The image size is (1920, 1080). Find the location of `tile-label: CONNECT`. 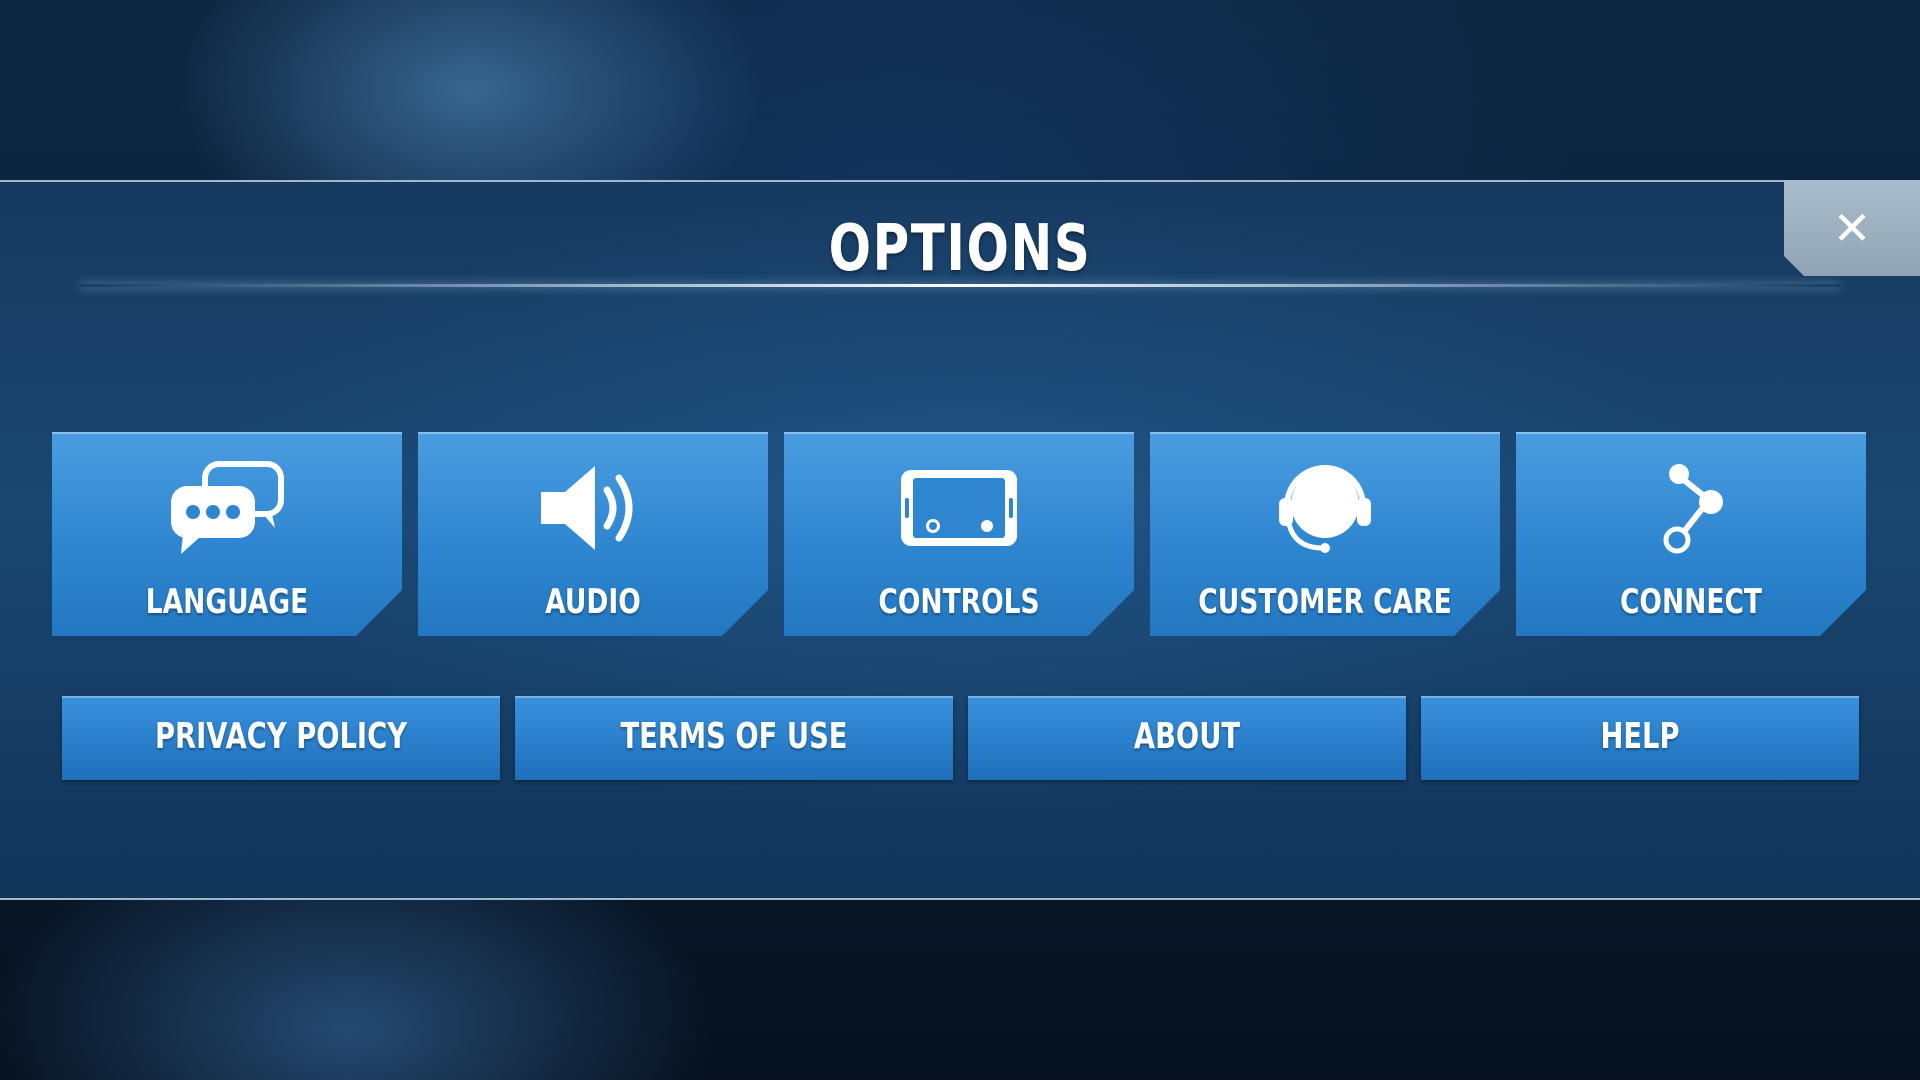

tile-label: CONNECT is located at coordinates (1691, 602).